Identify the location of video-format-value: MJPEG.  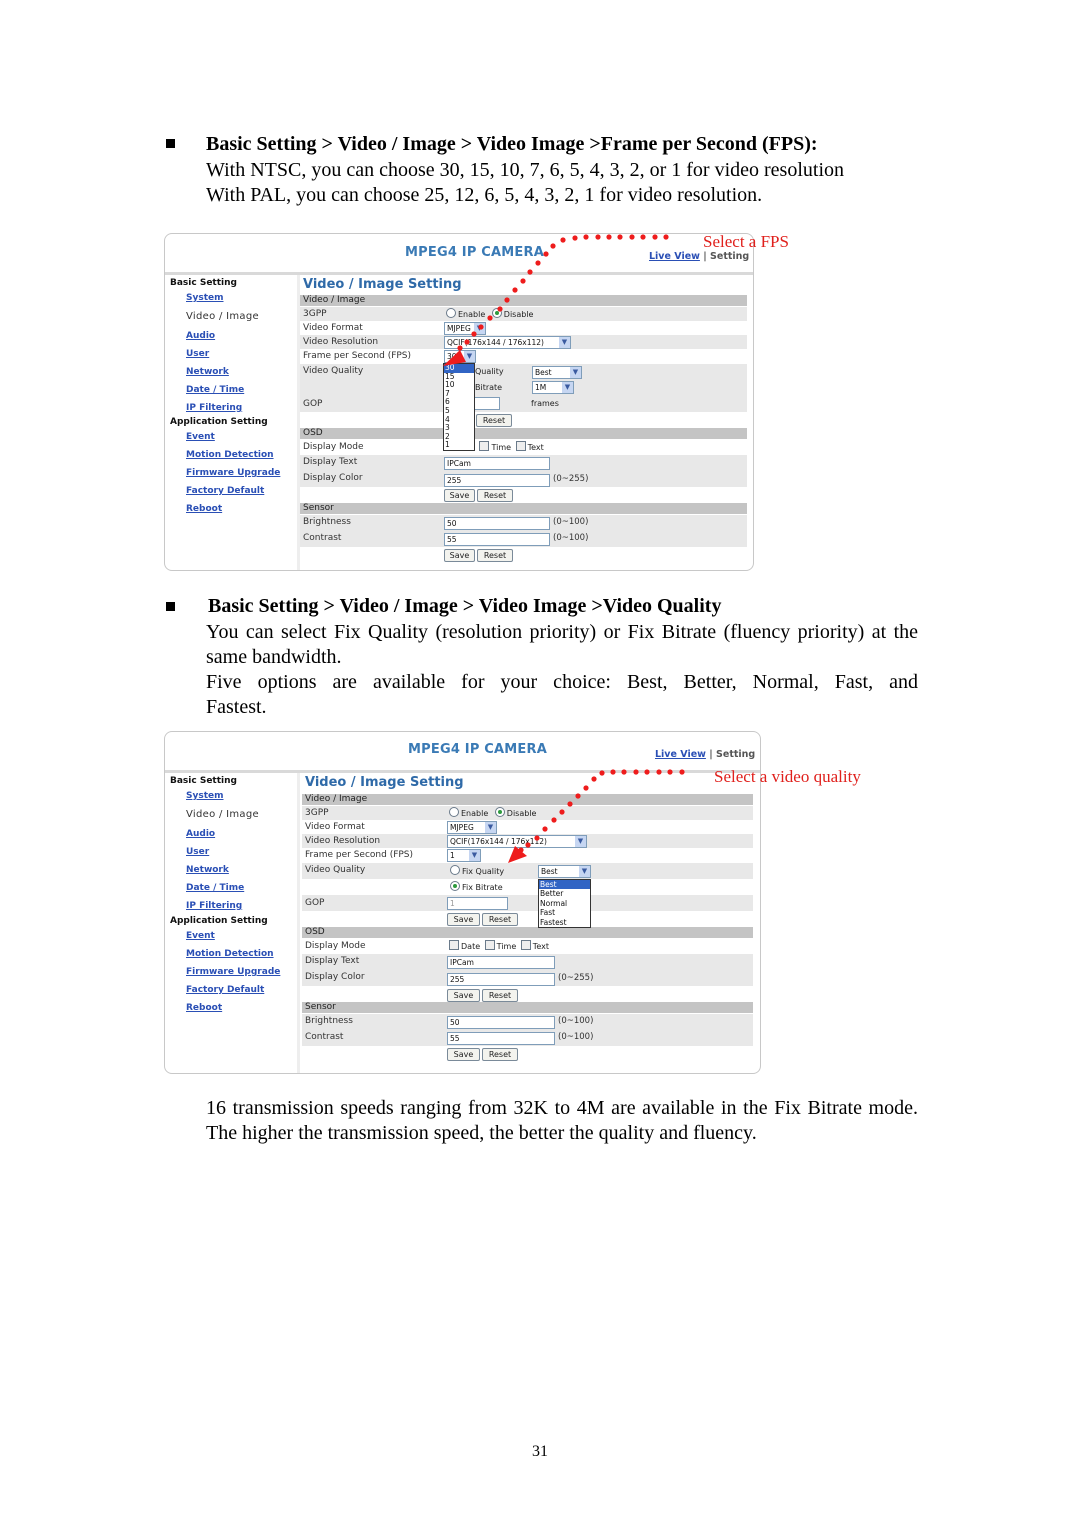
(462, 827).